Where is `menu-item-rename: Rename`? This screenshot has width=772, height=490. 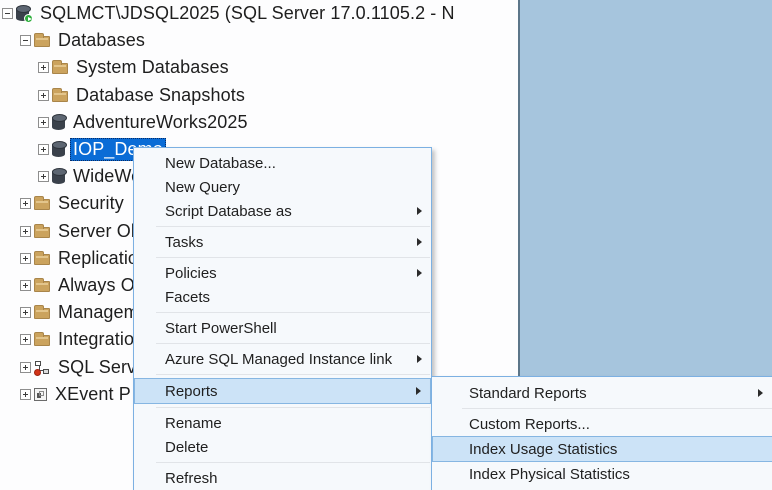
menu-item-rename: Rename is located at coordinates (282, 423).